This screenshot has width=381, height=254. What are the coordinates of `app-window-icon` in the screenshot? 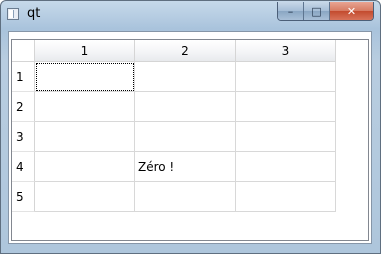 It's located at (13, 14).